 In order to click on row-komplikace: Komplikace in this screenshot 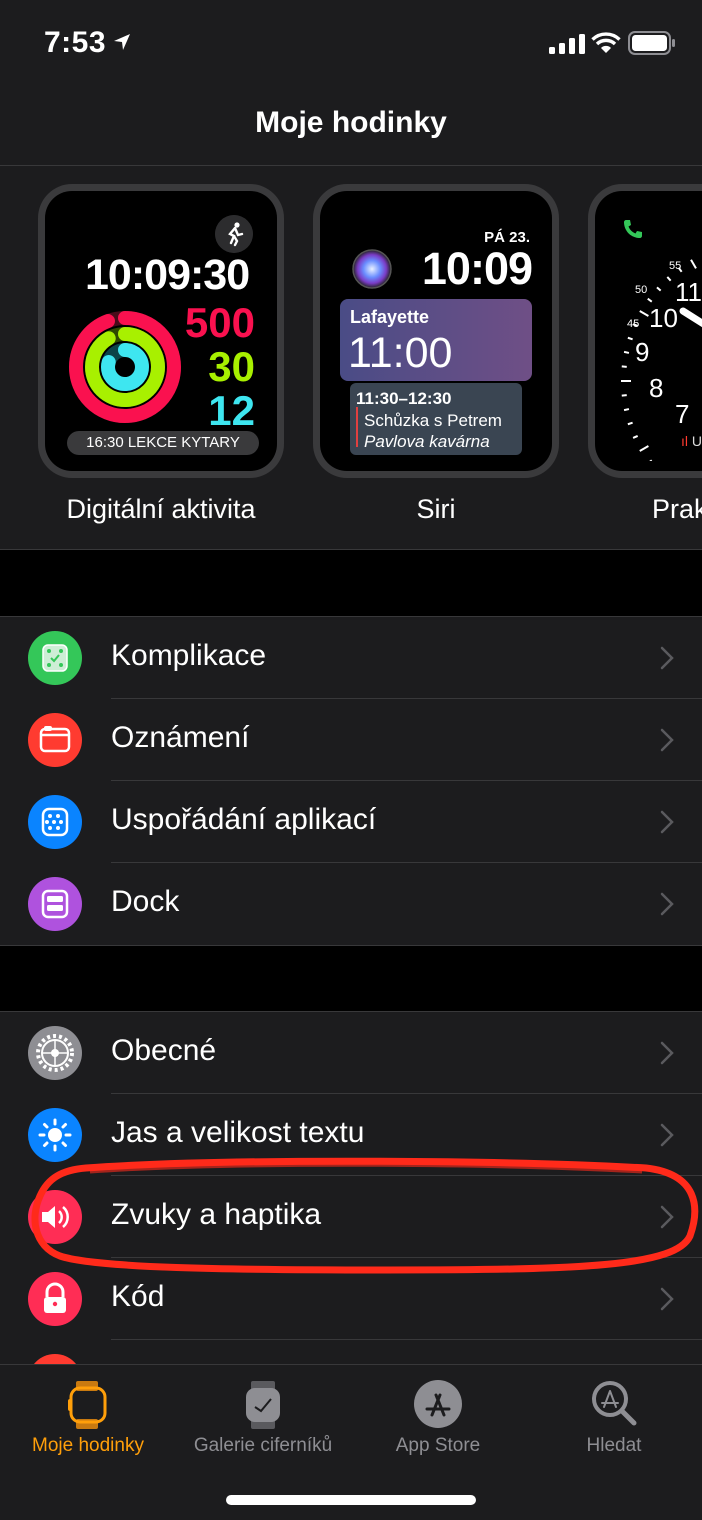, I will do `click(351, 658)`.